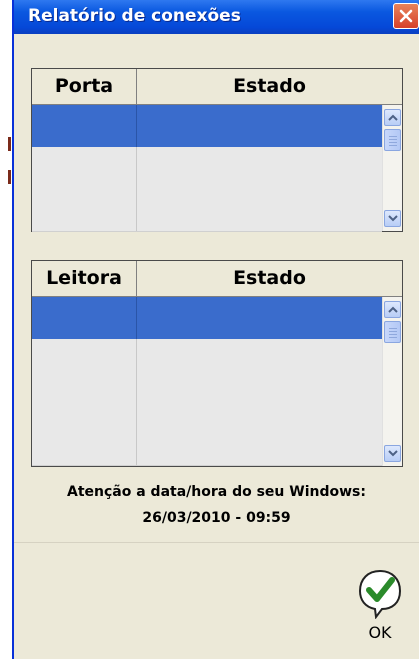  I want to click on column-header-leitora: Leitora, so click(84, 278).